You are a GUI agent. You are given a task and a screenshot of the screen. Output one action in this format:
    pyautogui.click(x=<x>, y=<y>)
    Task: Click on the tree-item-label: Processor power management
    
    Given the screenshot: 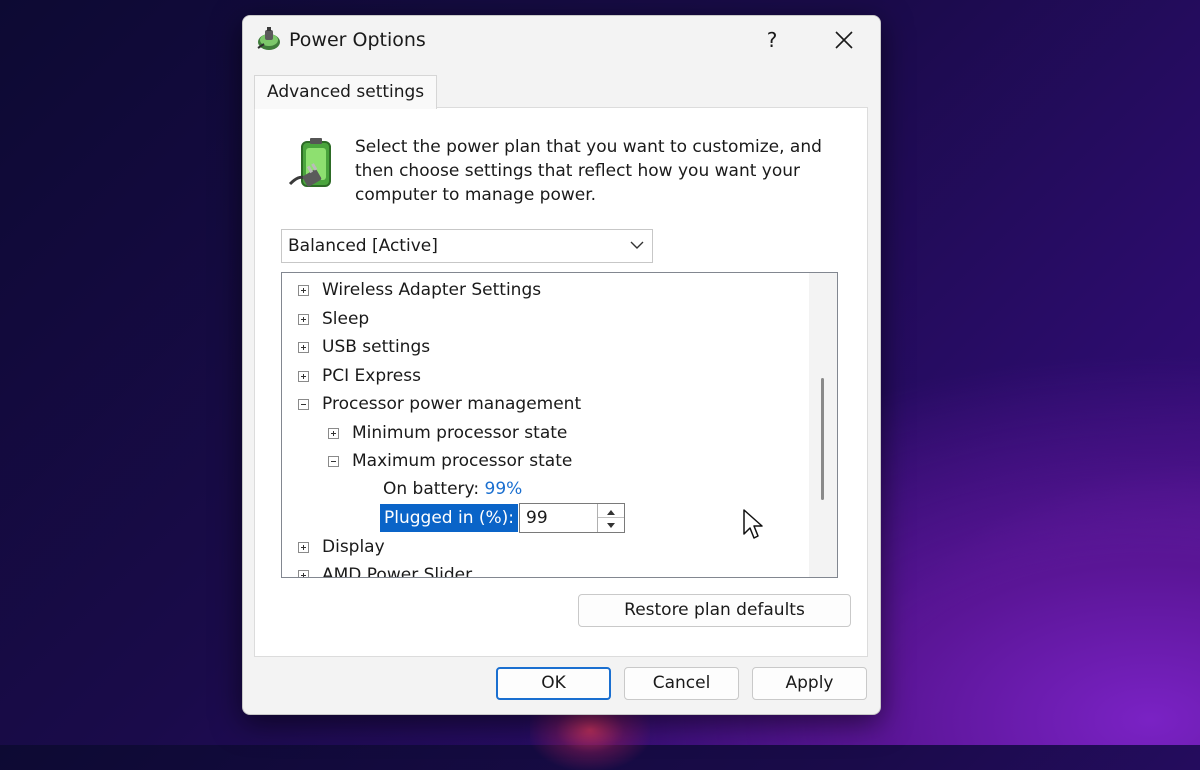 What is the action you would take?
    pyautogui.click(x=452, y=404)
    